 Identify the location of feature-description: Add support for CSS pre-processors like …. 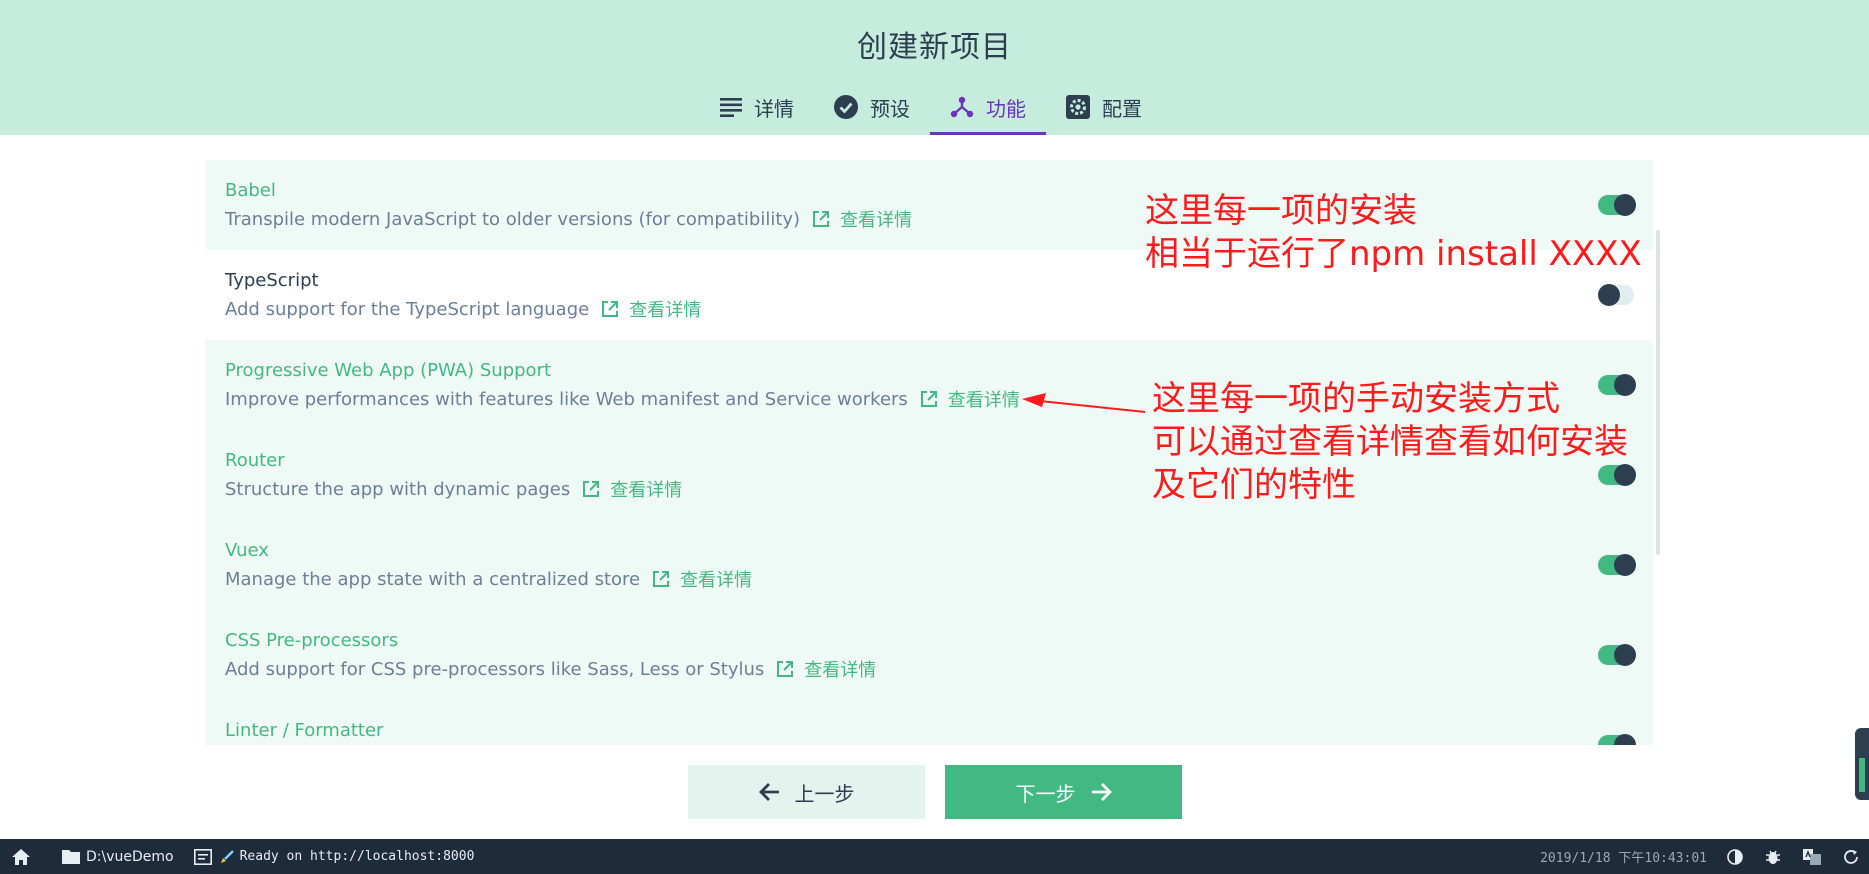
(550, 669).